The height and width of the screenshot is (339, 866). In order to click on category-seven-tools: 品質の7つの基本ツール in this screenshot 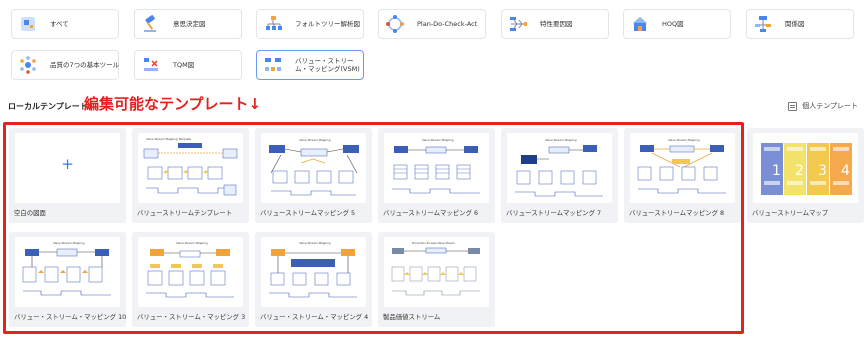, I will do `click(65, 65)`.